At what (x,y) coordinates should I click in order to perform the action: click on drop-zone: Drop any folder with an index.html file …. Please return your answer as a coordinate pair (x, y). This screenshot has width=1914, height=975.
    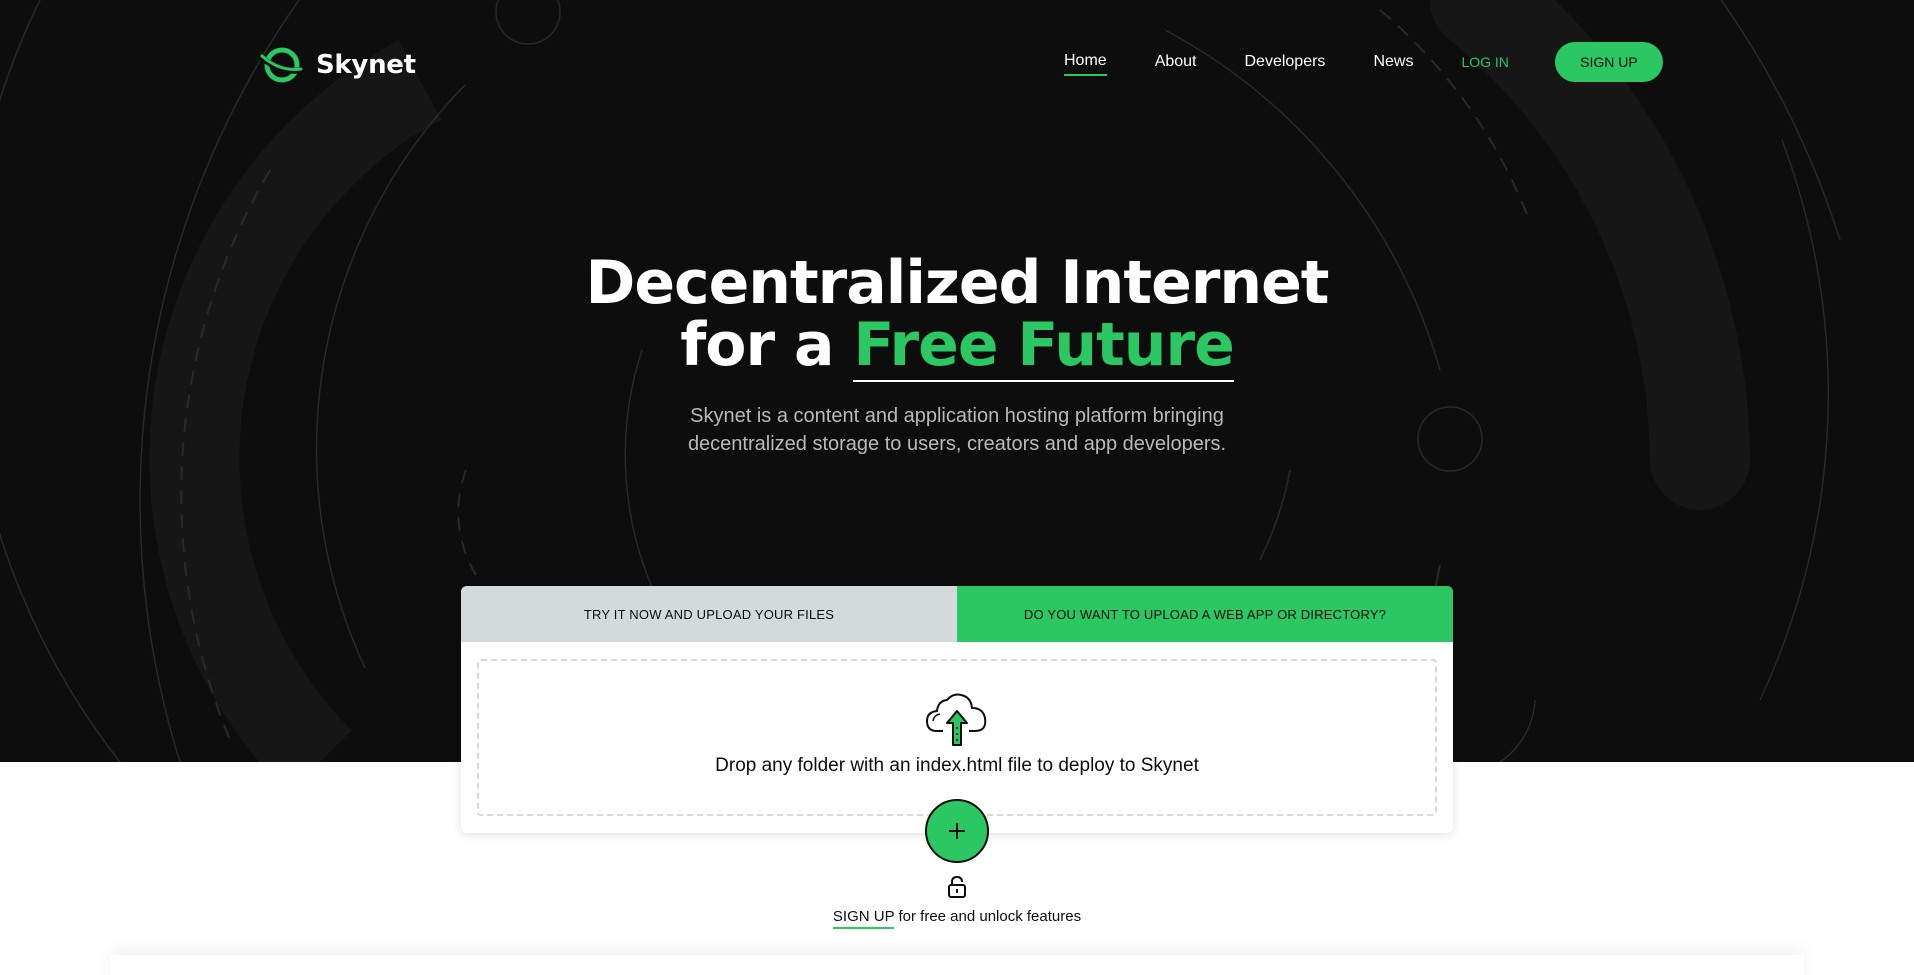
    Looking at the image, I should click on (957, 737).